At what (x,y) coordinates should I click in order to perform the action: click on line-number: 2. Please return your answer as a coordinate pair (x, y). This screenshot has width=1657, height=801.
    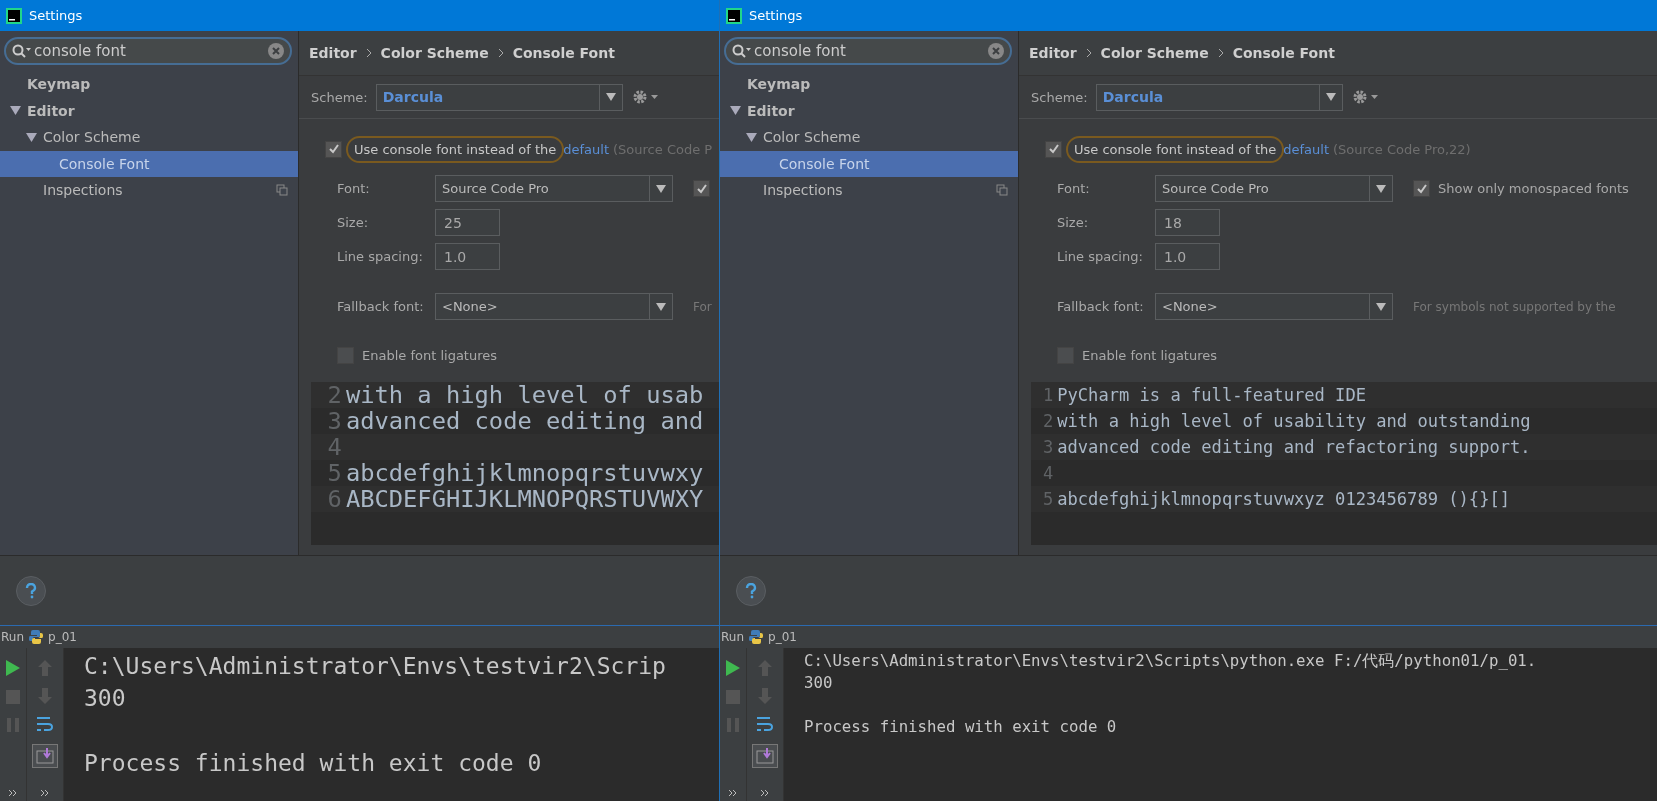
    Looking at the image, I should click on (1048, 421).